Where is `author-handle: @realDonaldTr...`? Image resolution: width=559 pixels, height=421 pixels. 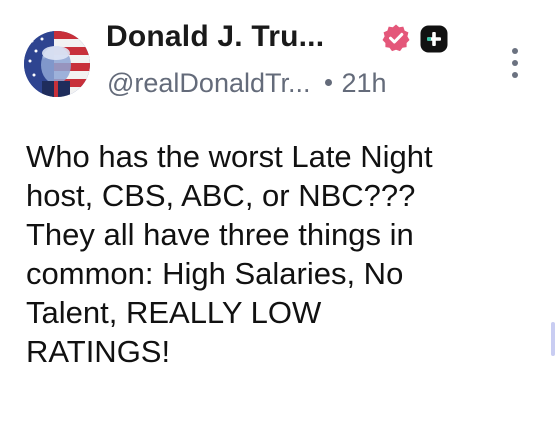
author-handle: @realDonaldTr... is located at coordinates (209, 83).